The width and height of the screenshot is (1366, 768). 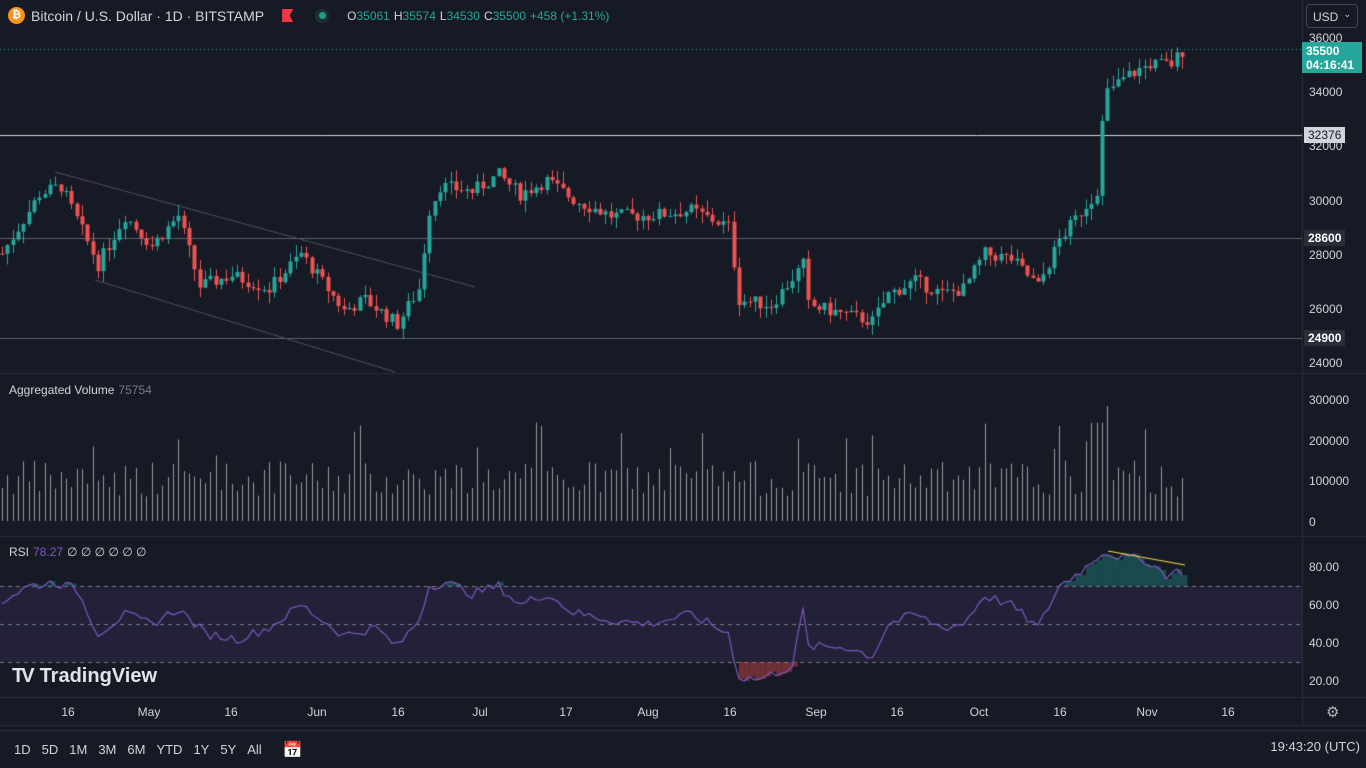 What do you see at coordinates (107, 749) in the screenshot?
I see `range-3m: 3M` at bounding box center [107, 749].